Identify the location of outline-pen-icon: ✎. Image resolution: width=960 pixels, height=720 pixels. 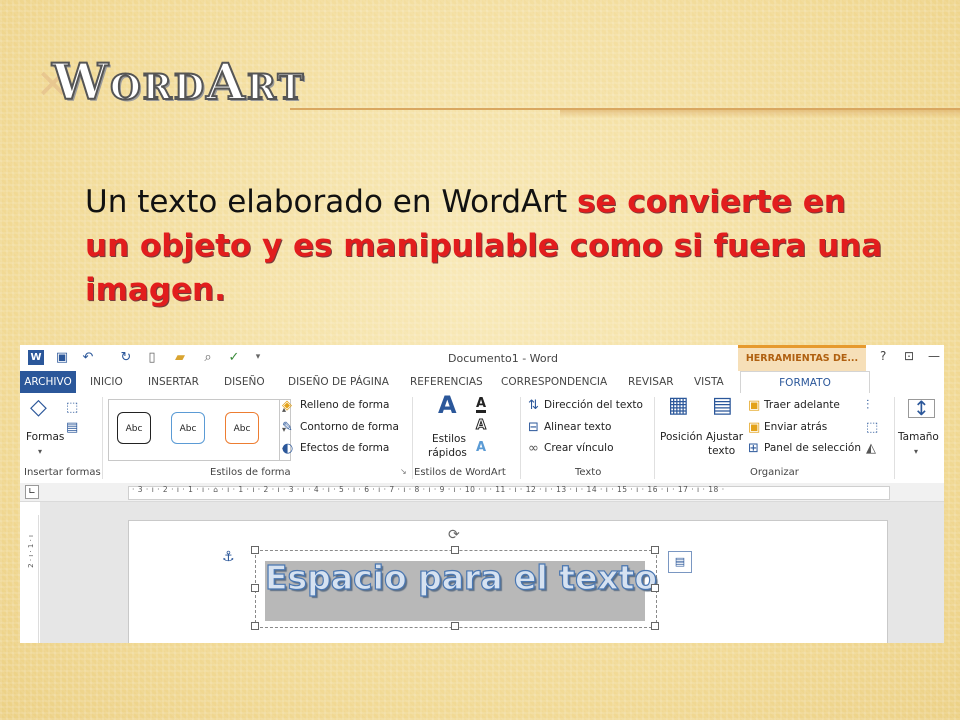
(287, 427).